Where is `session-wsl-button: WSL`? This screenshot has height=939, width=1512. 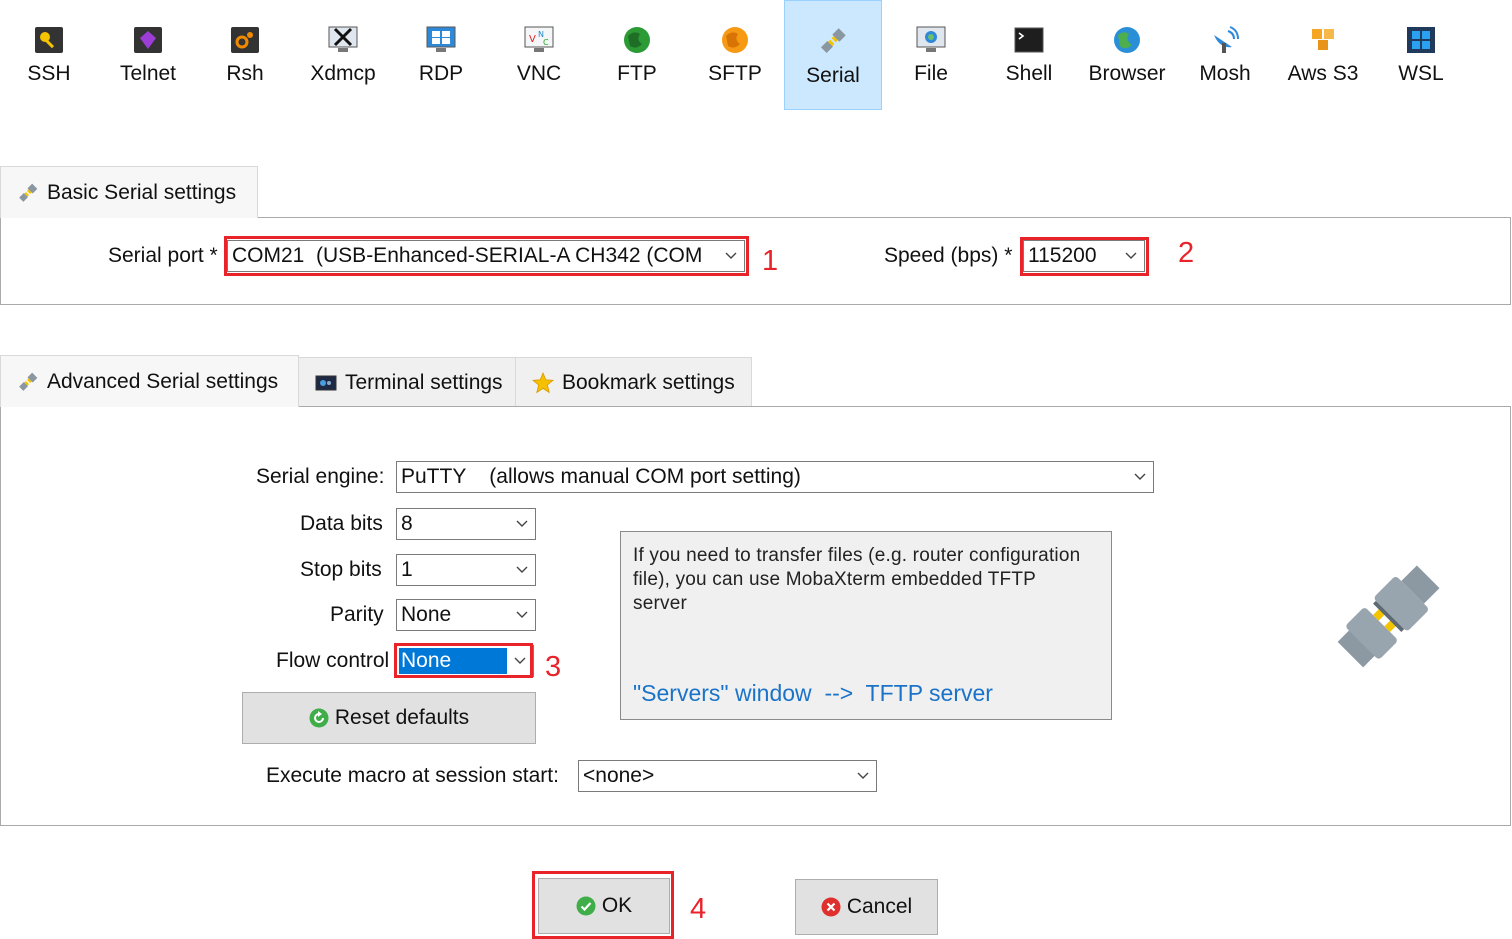 session-wsl-button: WSL is located at coordinates (1421, 55).